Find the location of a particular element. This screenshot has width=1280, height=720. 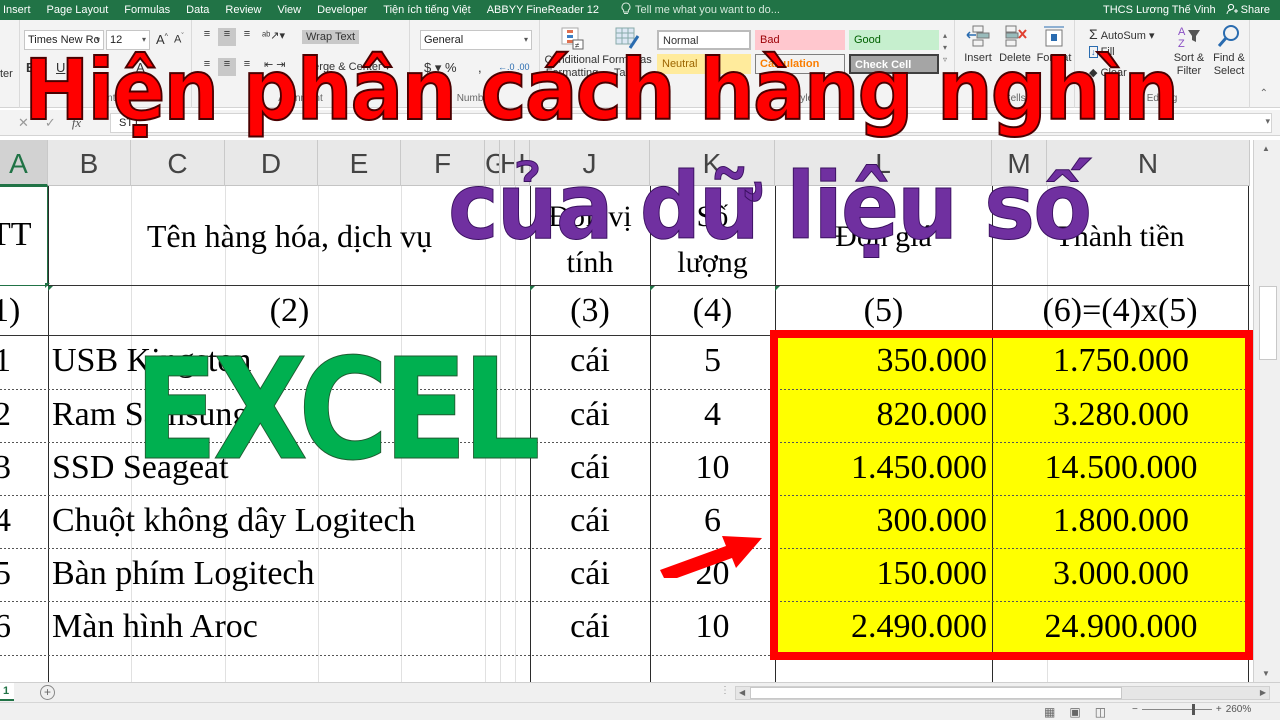

vertical-scrollbar: ▲ ▼ is located at coordinates (1266, 411).